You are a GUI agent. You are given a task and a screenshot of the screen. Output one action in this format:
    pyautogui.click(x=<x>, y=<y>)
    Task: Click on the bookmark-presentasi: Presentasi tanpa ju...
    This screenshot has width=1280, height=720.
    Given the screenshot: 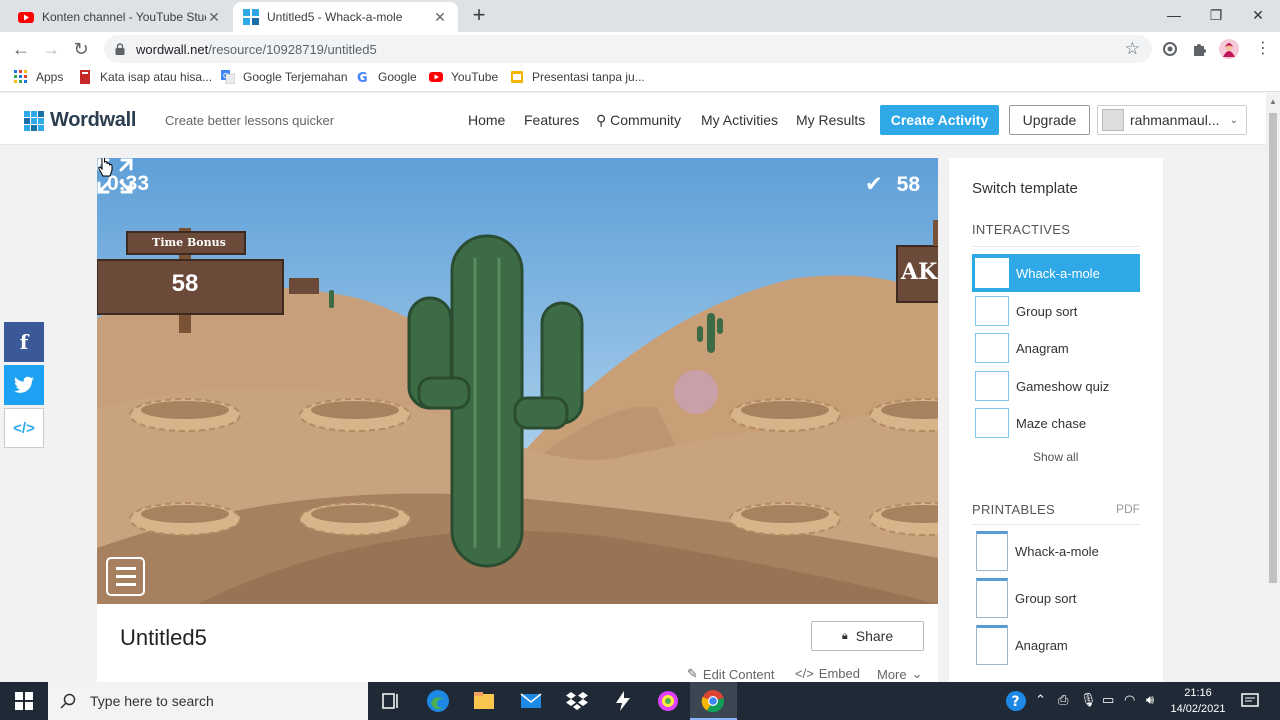 What is the action you would take?
    pyautogui.click(x=577, y=77)
    